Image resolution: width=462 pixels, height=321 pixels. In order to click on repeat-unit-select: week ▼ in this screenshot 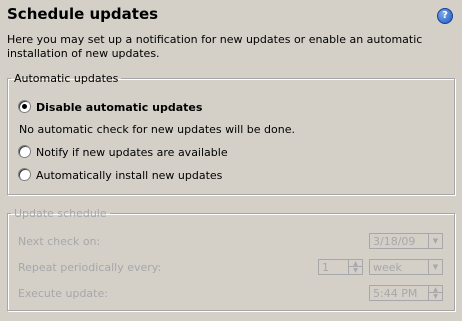, I will do `click(406, 267)`.